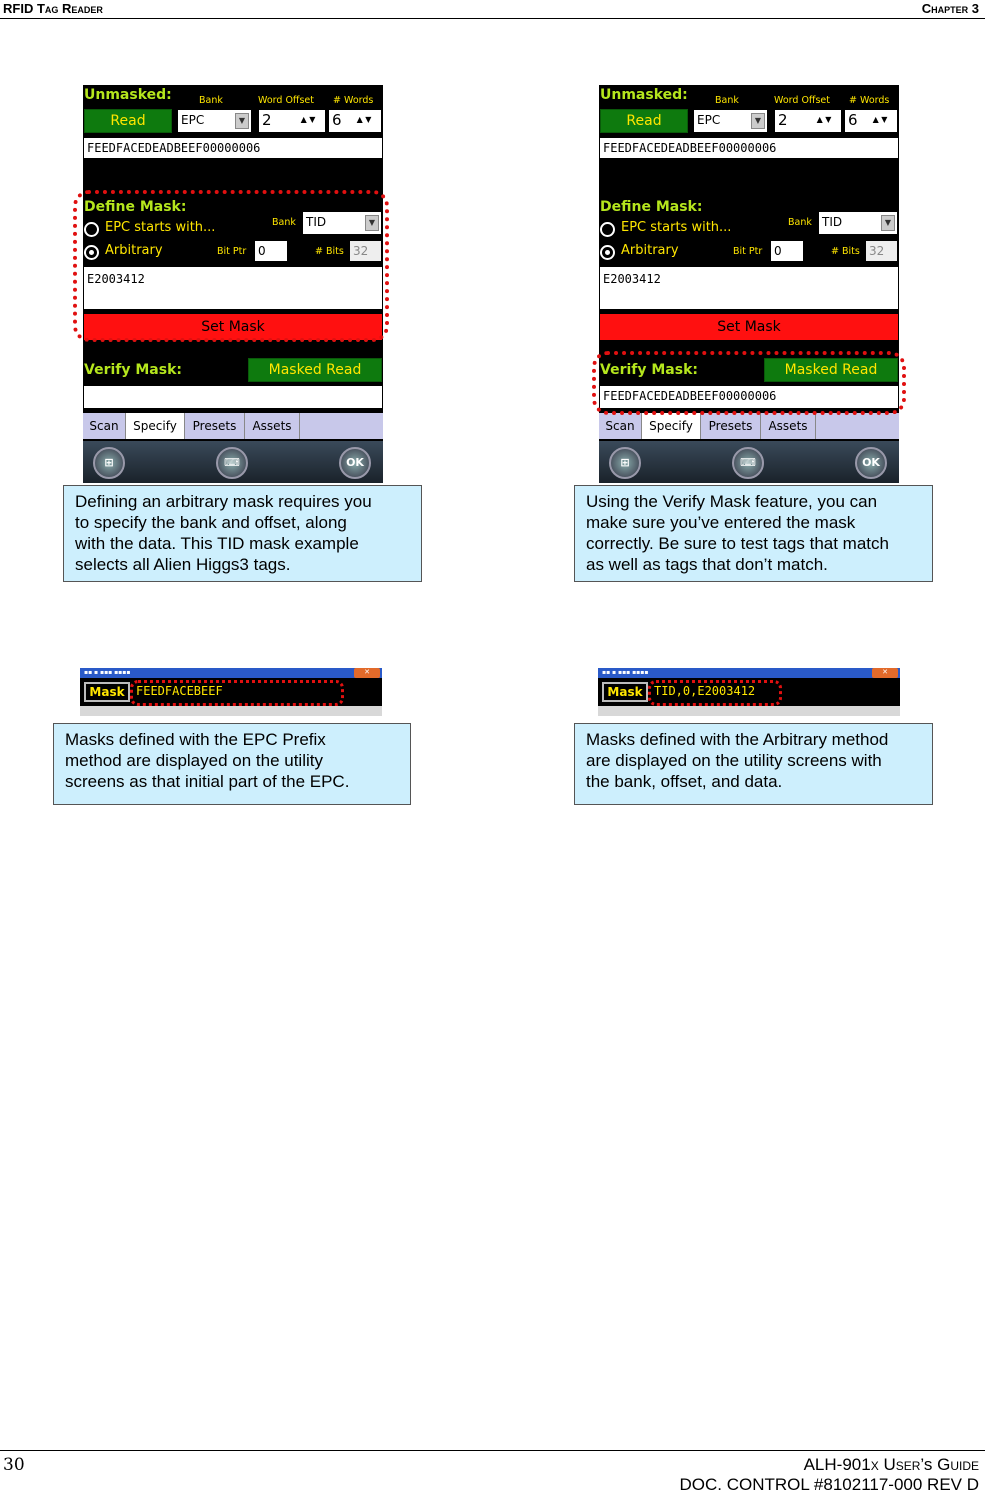 This screenshot has width=985, height=1495. Describe the element at coordinates (800, 222) in the screenshot. I see `mask-bank-label: Bank` at that location.